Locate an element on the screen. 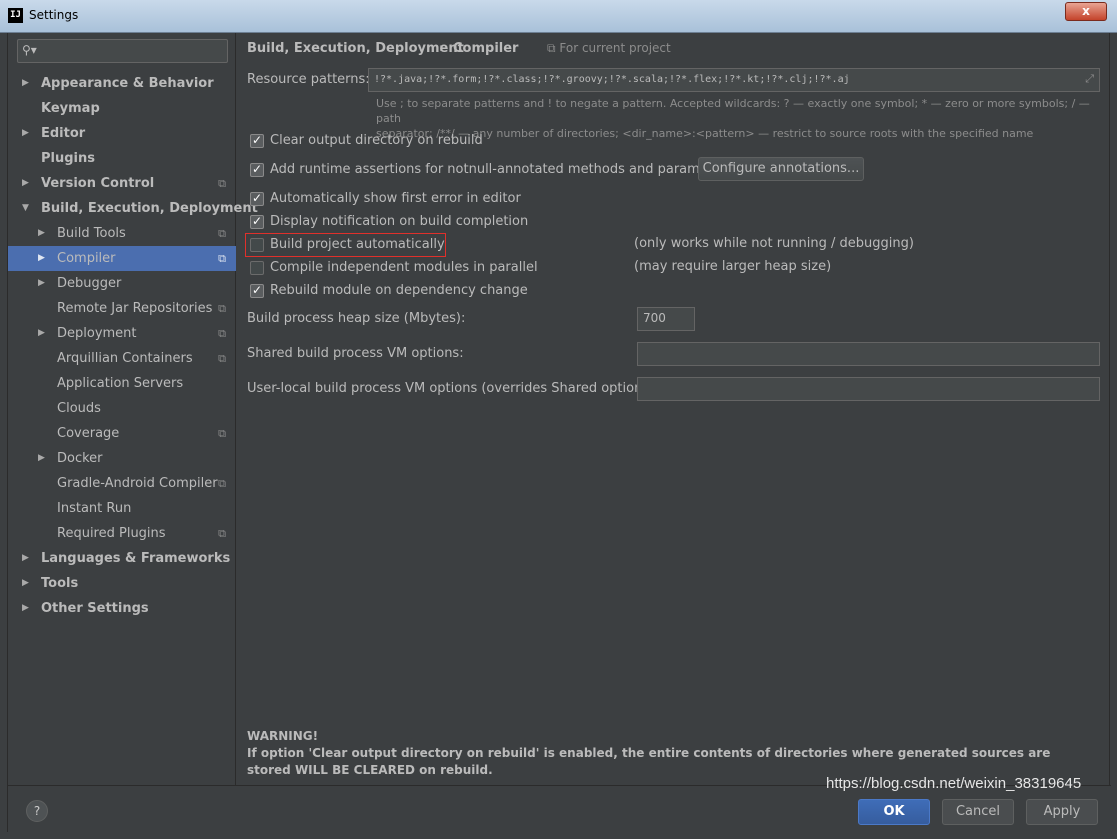 The image size is (1117, 839). heap-size-label: Build process heap size (Mbytes): is located at coordinates (356, 318).